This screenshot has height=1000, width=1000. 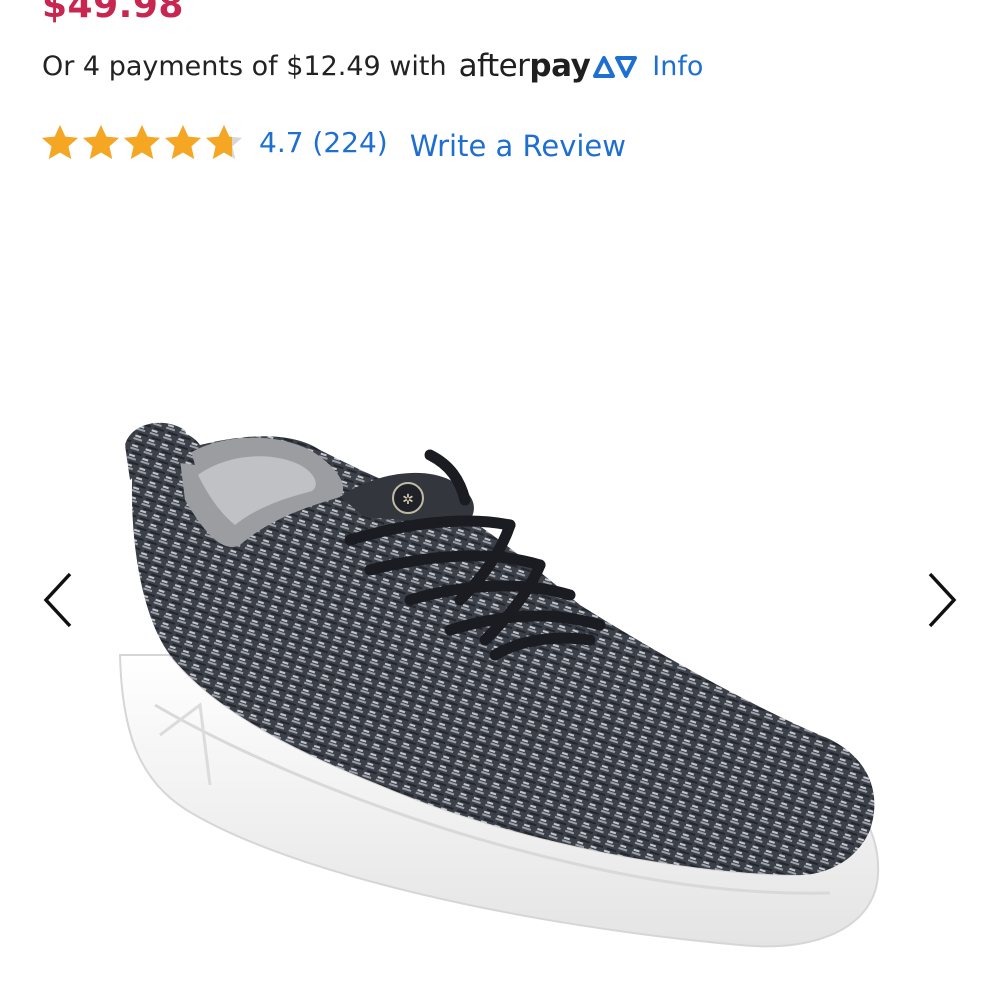 I want to click on installment-text: Or 4 payments of $12.49 with, so click(x=244, y=66).